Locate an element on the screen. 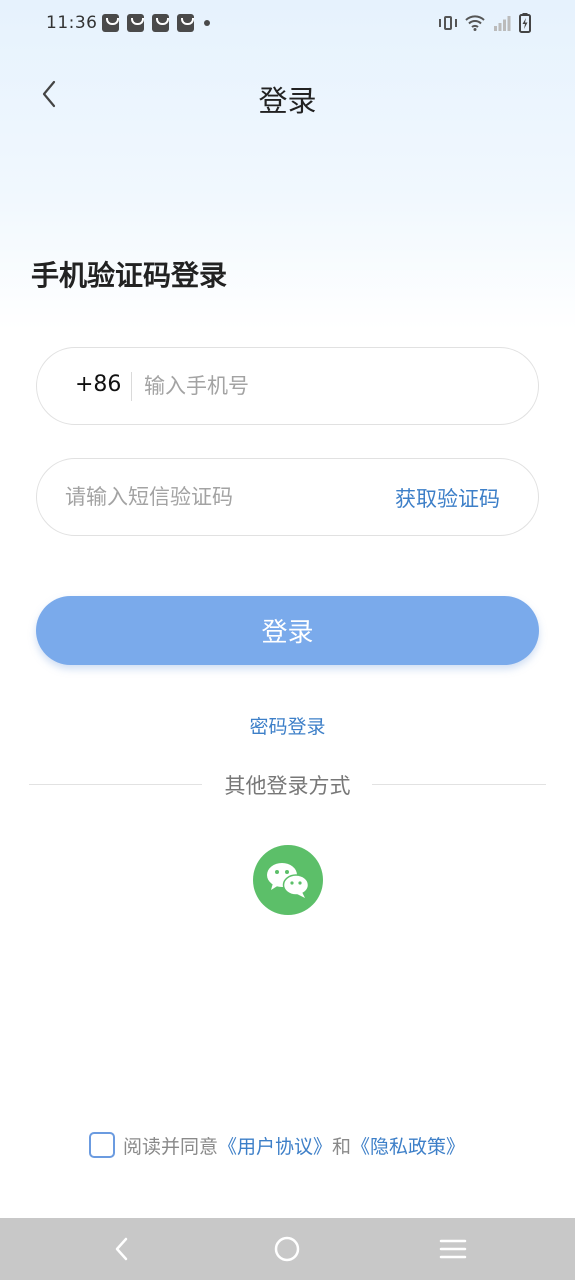 The height and width of the screenshot is (1280, 575). system-icons is located at coordinates (485, 23).